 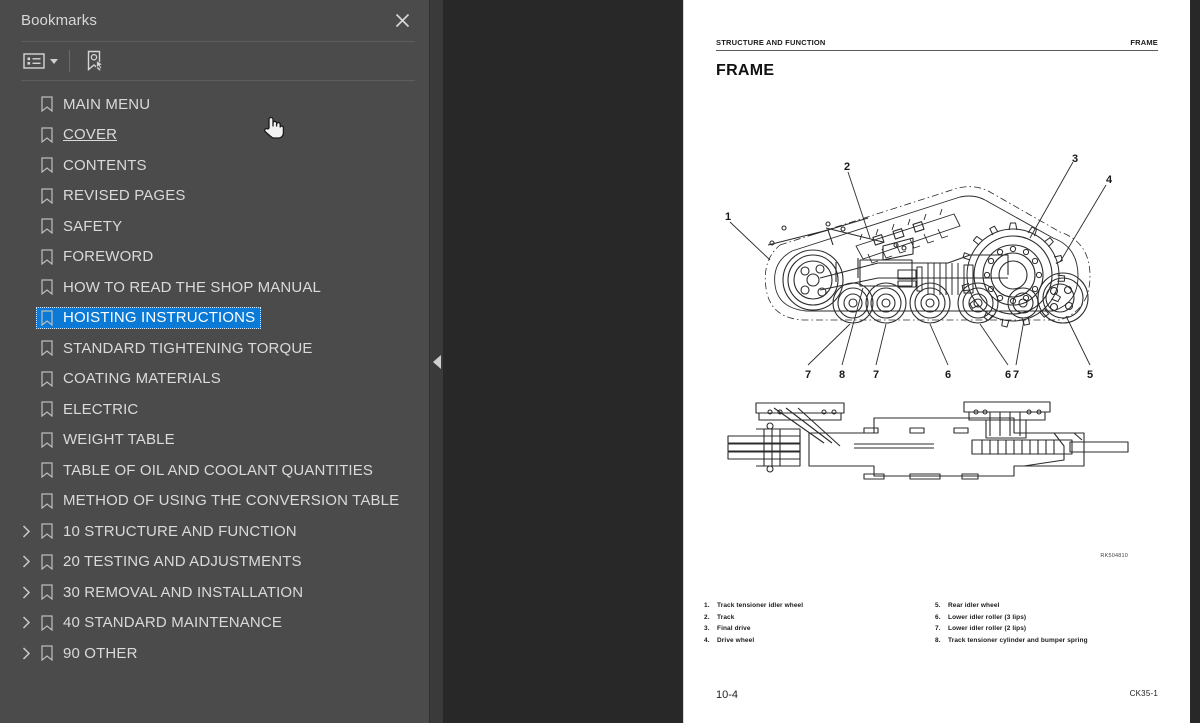 What do you see at coordinates (760, 605) in the screenshot?
I see `legend-item-text: Track tensioner idler wheel` at bounding box center [760, 605].